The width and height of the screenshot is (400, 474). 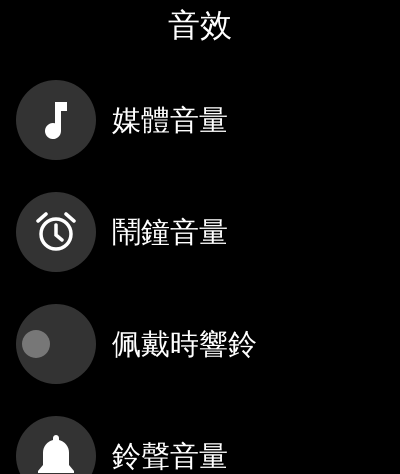 What do you see at coordinates (170, 232) in the screenshot?
I see `setting-label: 鬧鐘音量` at bounding box center [170, 232].